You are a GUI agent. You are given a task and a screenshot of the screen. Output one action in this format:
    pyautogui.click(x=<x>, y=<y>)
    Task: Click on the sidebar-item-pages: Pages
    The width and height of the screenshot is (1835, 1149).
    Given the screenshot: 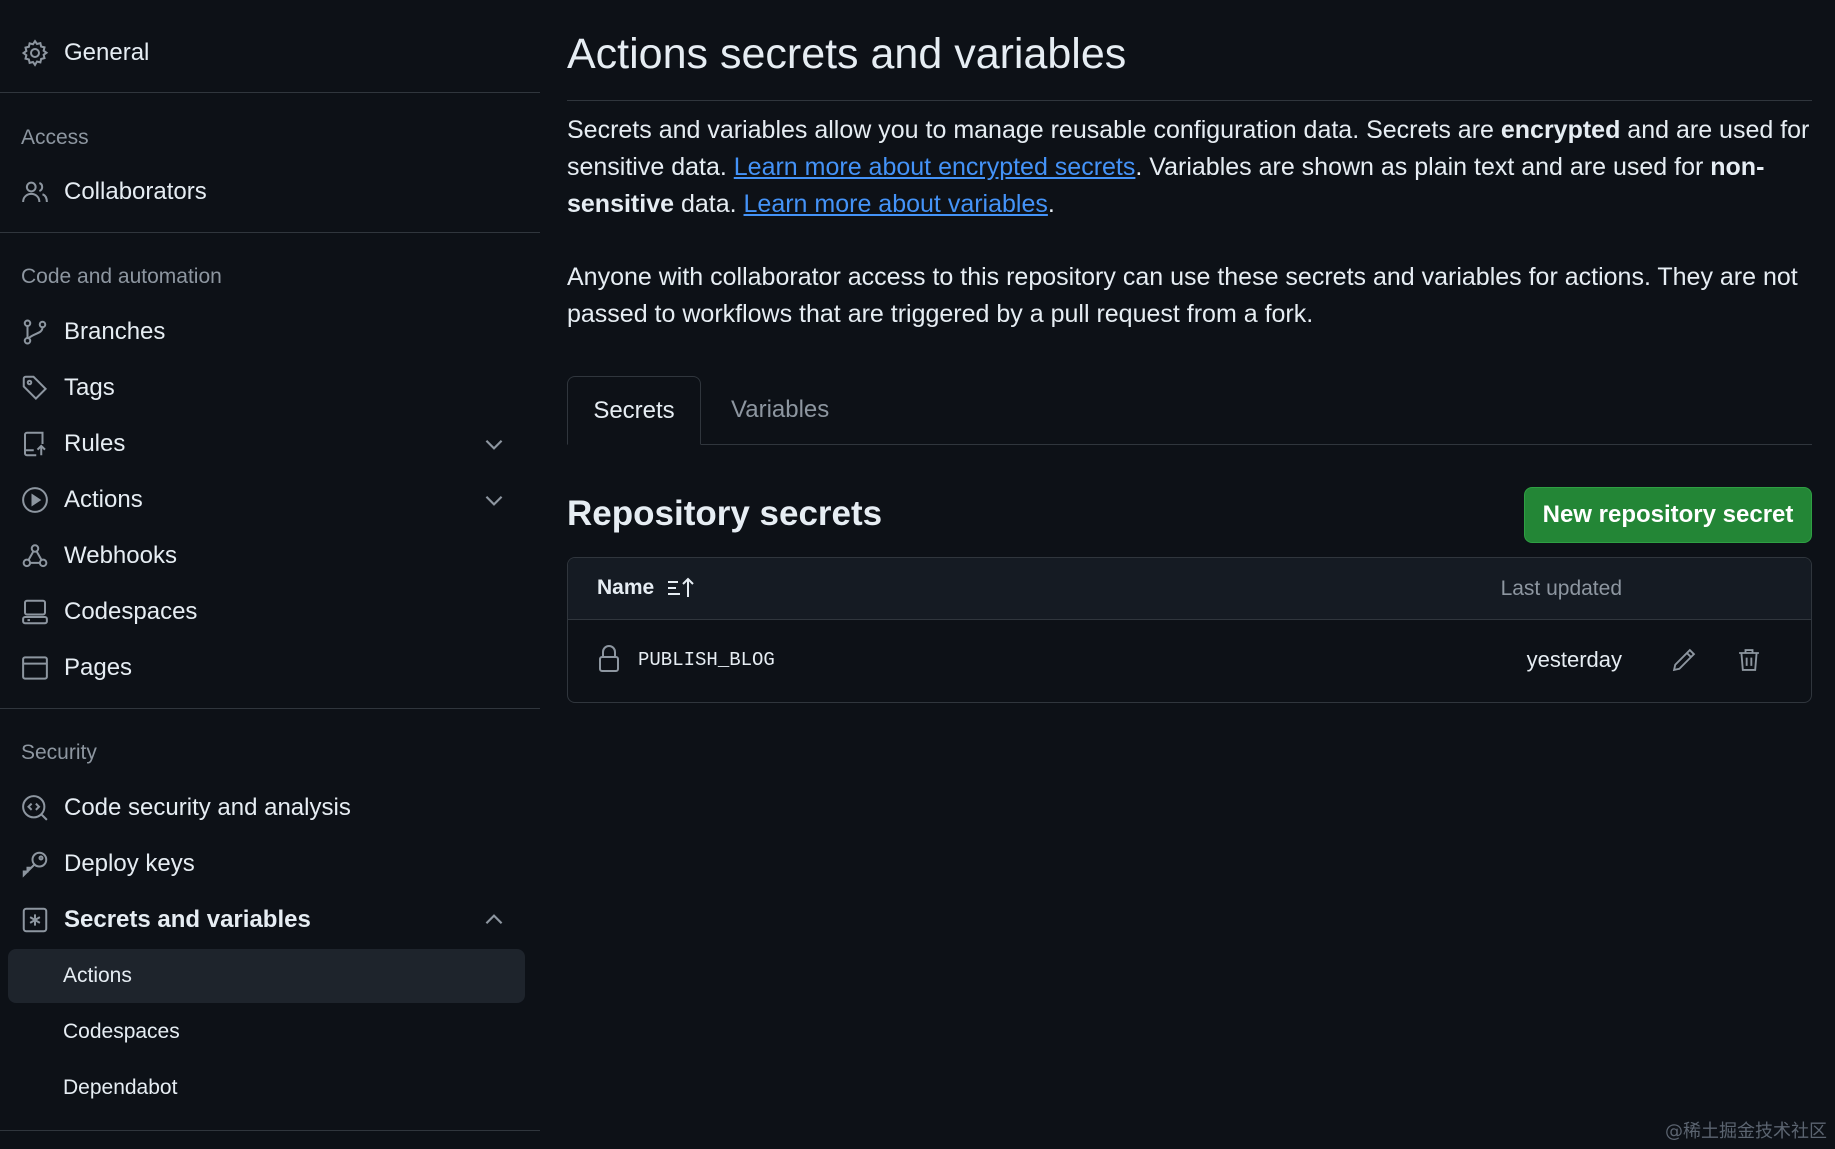 What is the action you would take?
    pyautogui.click(x=266, y=668)
    